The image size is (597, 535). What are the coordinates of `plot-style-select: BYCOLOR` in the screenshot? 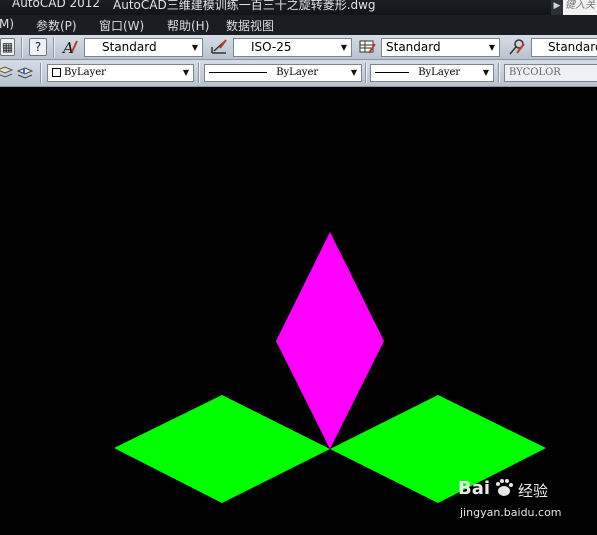 It's located at (550, 73).